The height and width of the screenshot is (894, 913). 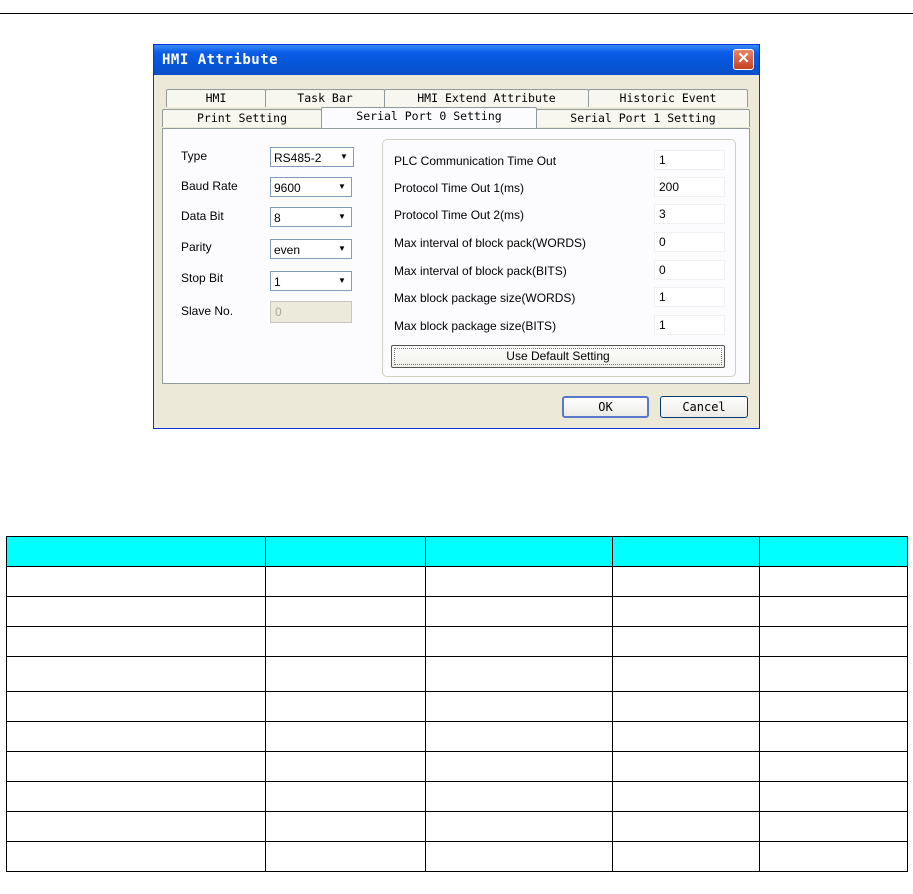 What do you see at coordinates (209, 186) in the screenshot?
I see `baud-rate-label: Baud Rate` at bounding box center [209, 186].